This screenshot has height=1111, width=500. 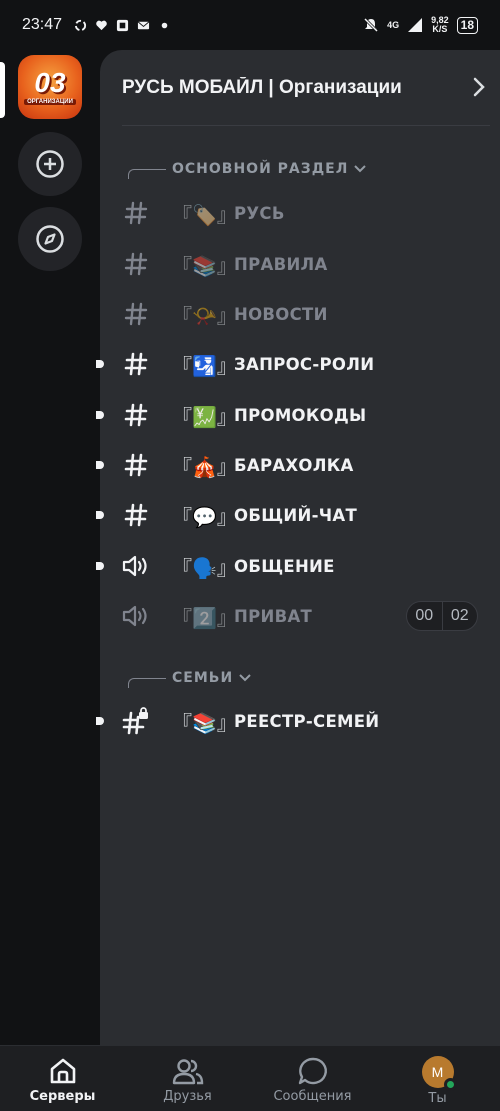 I want to click on channel-emoji: 『💬』, so click(x=204, y=516).